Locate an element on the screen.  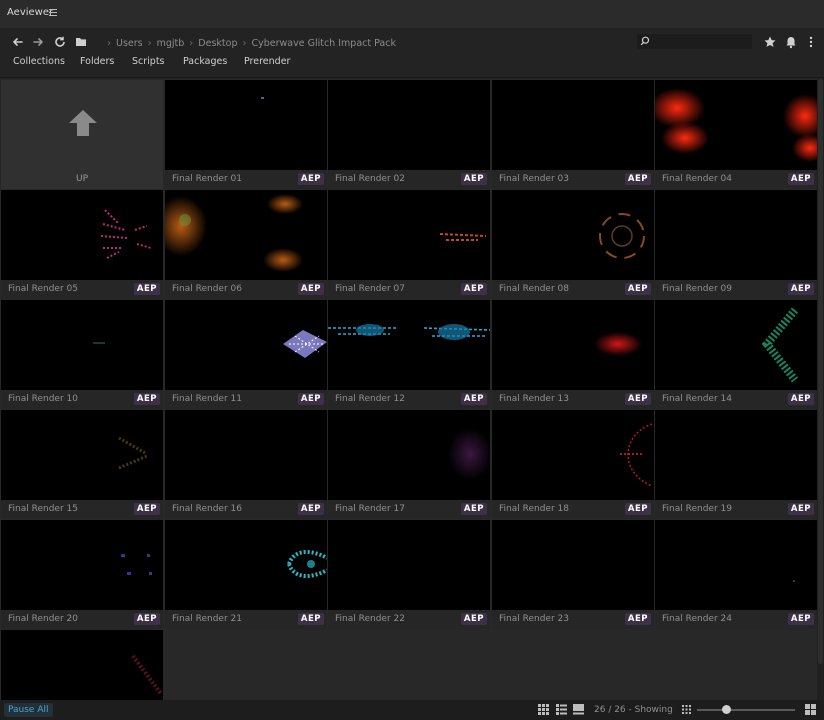
tab-packages: Packages is located at coordinates (205, 61).